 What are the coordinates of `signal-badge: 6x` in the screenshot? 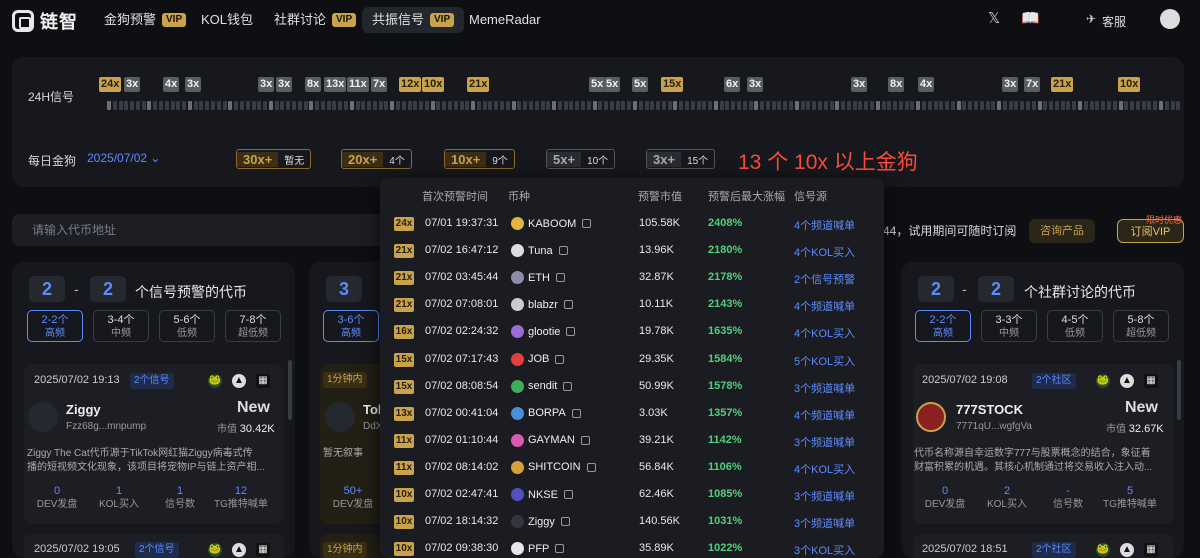 It's located at (732, 84).